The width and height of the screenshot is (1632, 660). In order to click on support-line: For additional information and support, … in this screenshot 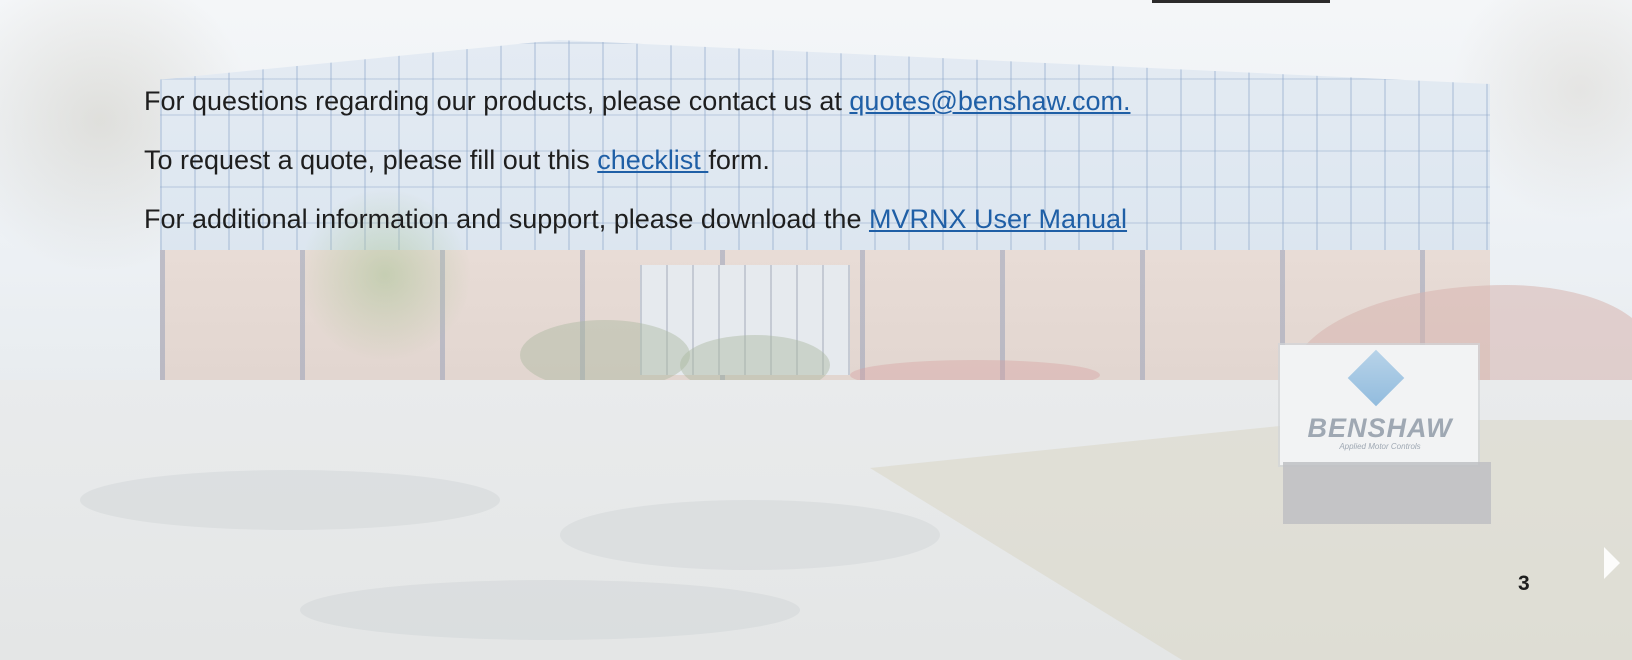, I will do `click(637, 219)`.